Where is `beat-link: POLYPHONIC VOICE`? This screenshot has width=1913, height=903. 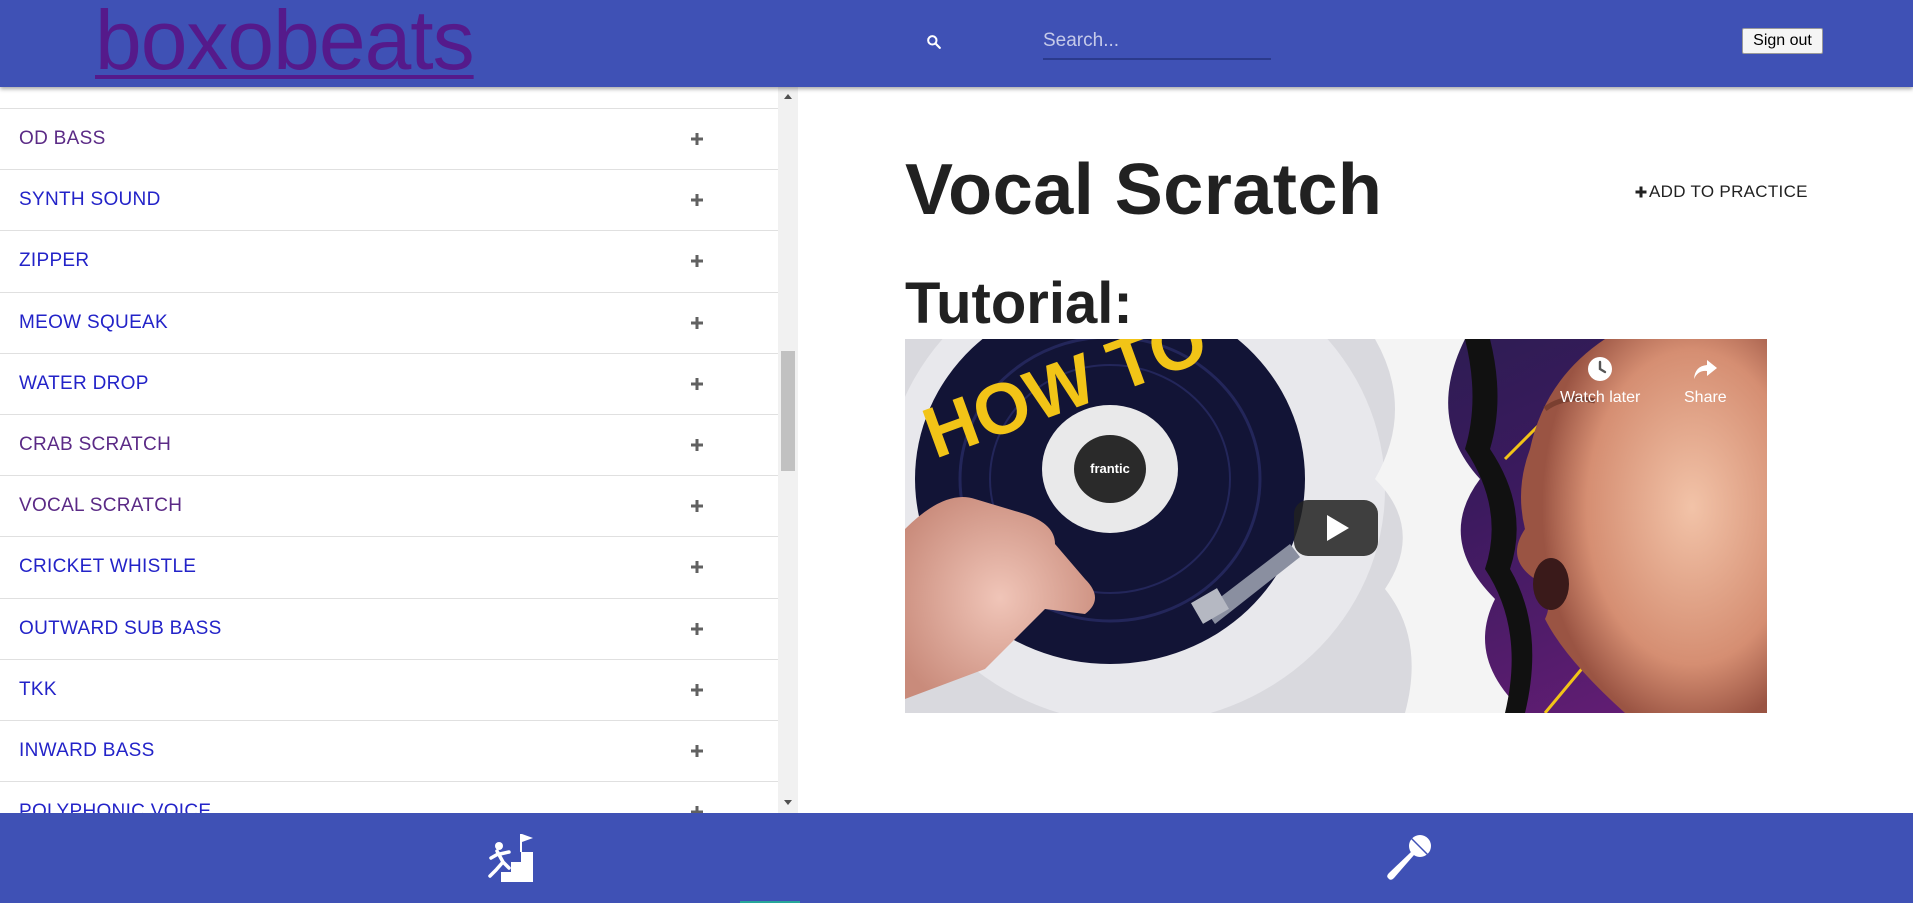 beat-link: POLYPHONIC VOICE is located at coordinates (115, 807).